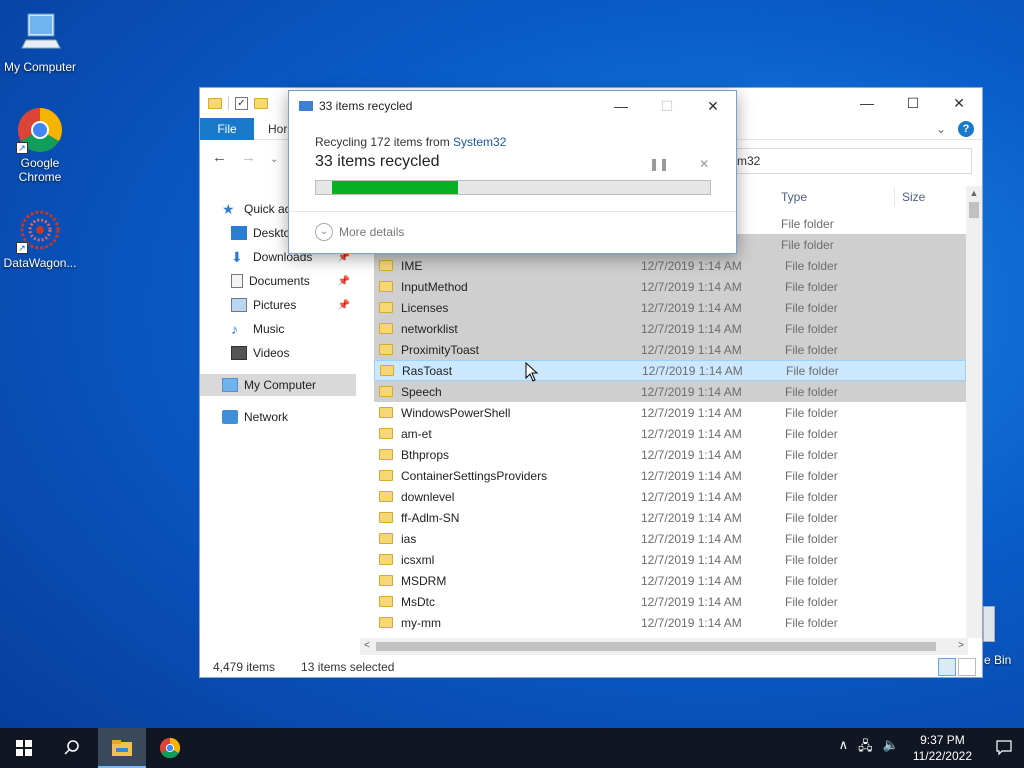 This screenshot has width=1024, height=768. I want to click on desktop-icon-google-chrome: ↗ Google Chrome, so click(40, 145).